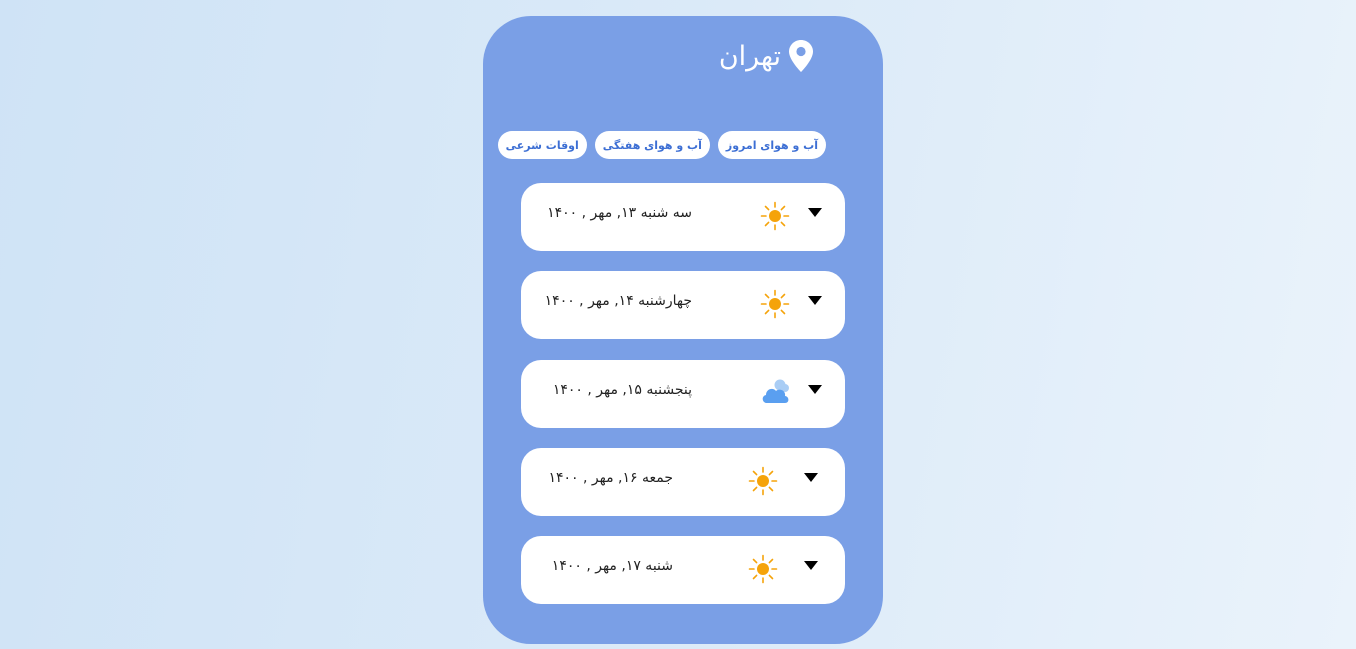 This screenshot has width=1356, height=649. What do you see at coordinates (652, 145) in the screenshot?
I see `tab-weekly-weather: آب و هوای هفتگی` at bounding box center [652, 145].